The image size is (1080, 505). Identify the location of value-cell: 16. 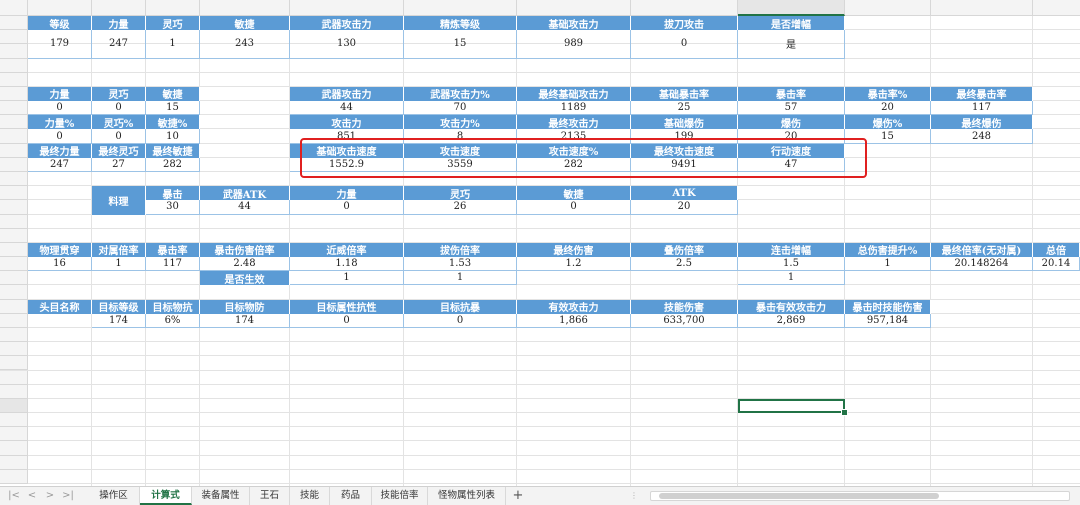
(60, 264).